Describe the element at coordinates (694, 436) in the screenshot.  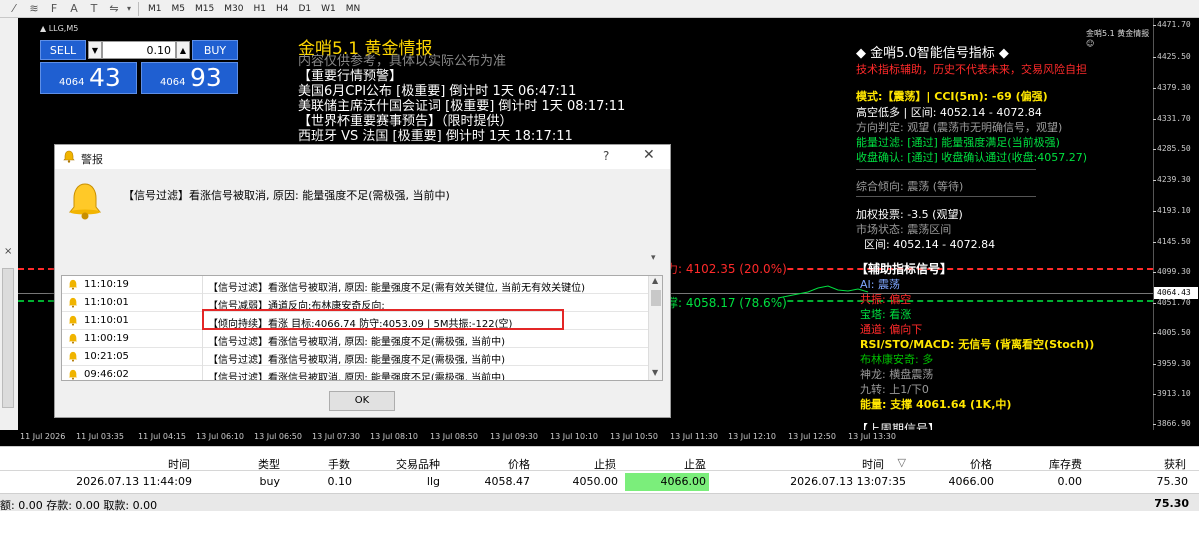
I see `time-tick: 13 Jul 11:30` at that location.